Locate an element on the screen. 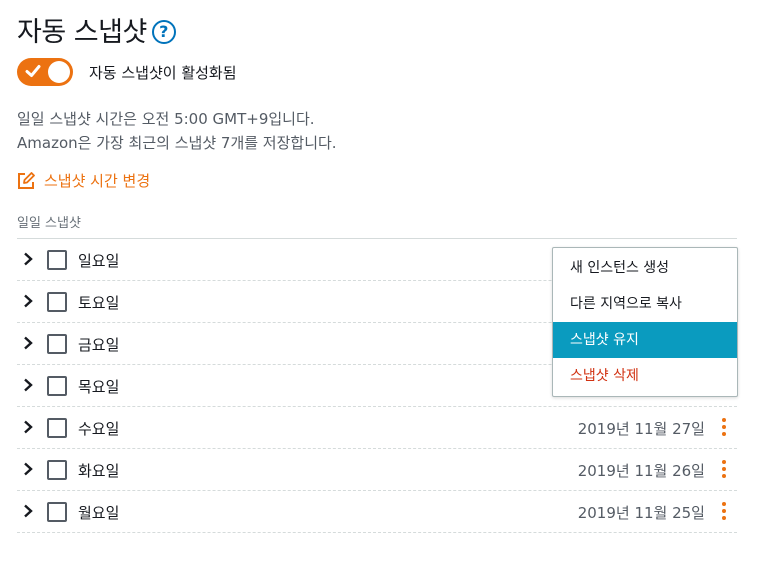 This screenshot has height=564, width=779. menu-item-keep-snapshot: 스냅샷 유지 is located at coordinates (645, 340).